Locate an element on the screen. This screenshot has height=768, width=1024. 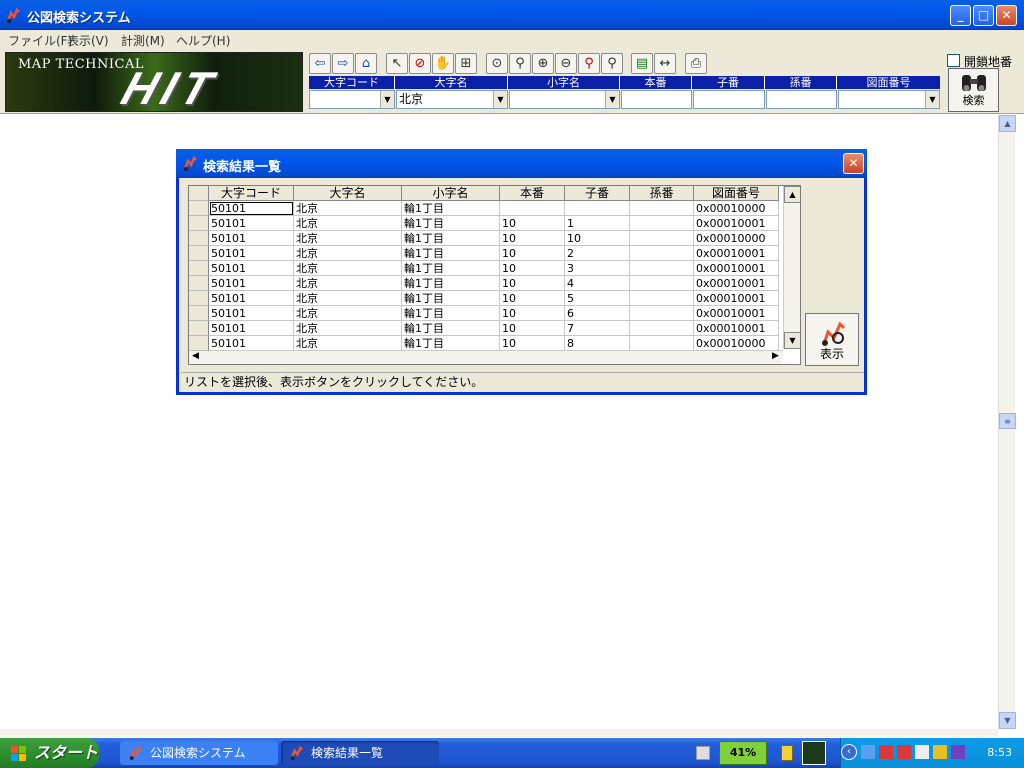
grid-column-header: 子番 is located at coordinates (597, 193).